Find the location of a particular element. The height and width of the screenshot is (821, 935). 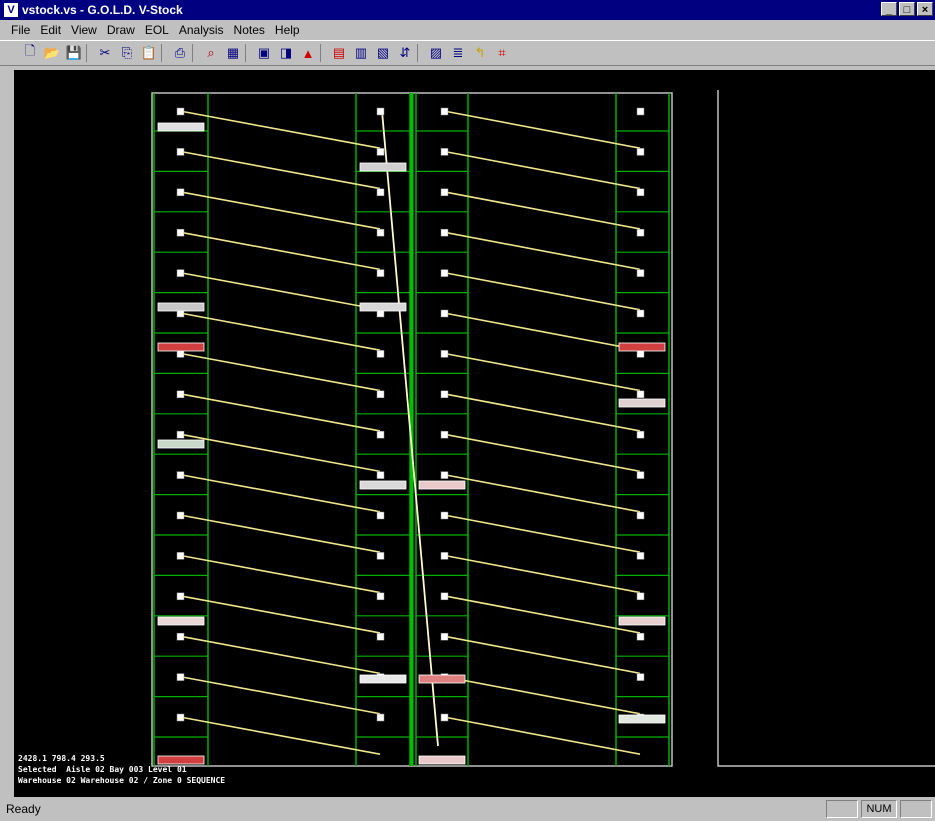

menu-eol: EOL is located at coordinates (157, 30).